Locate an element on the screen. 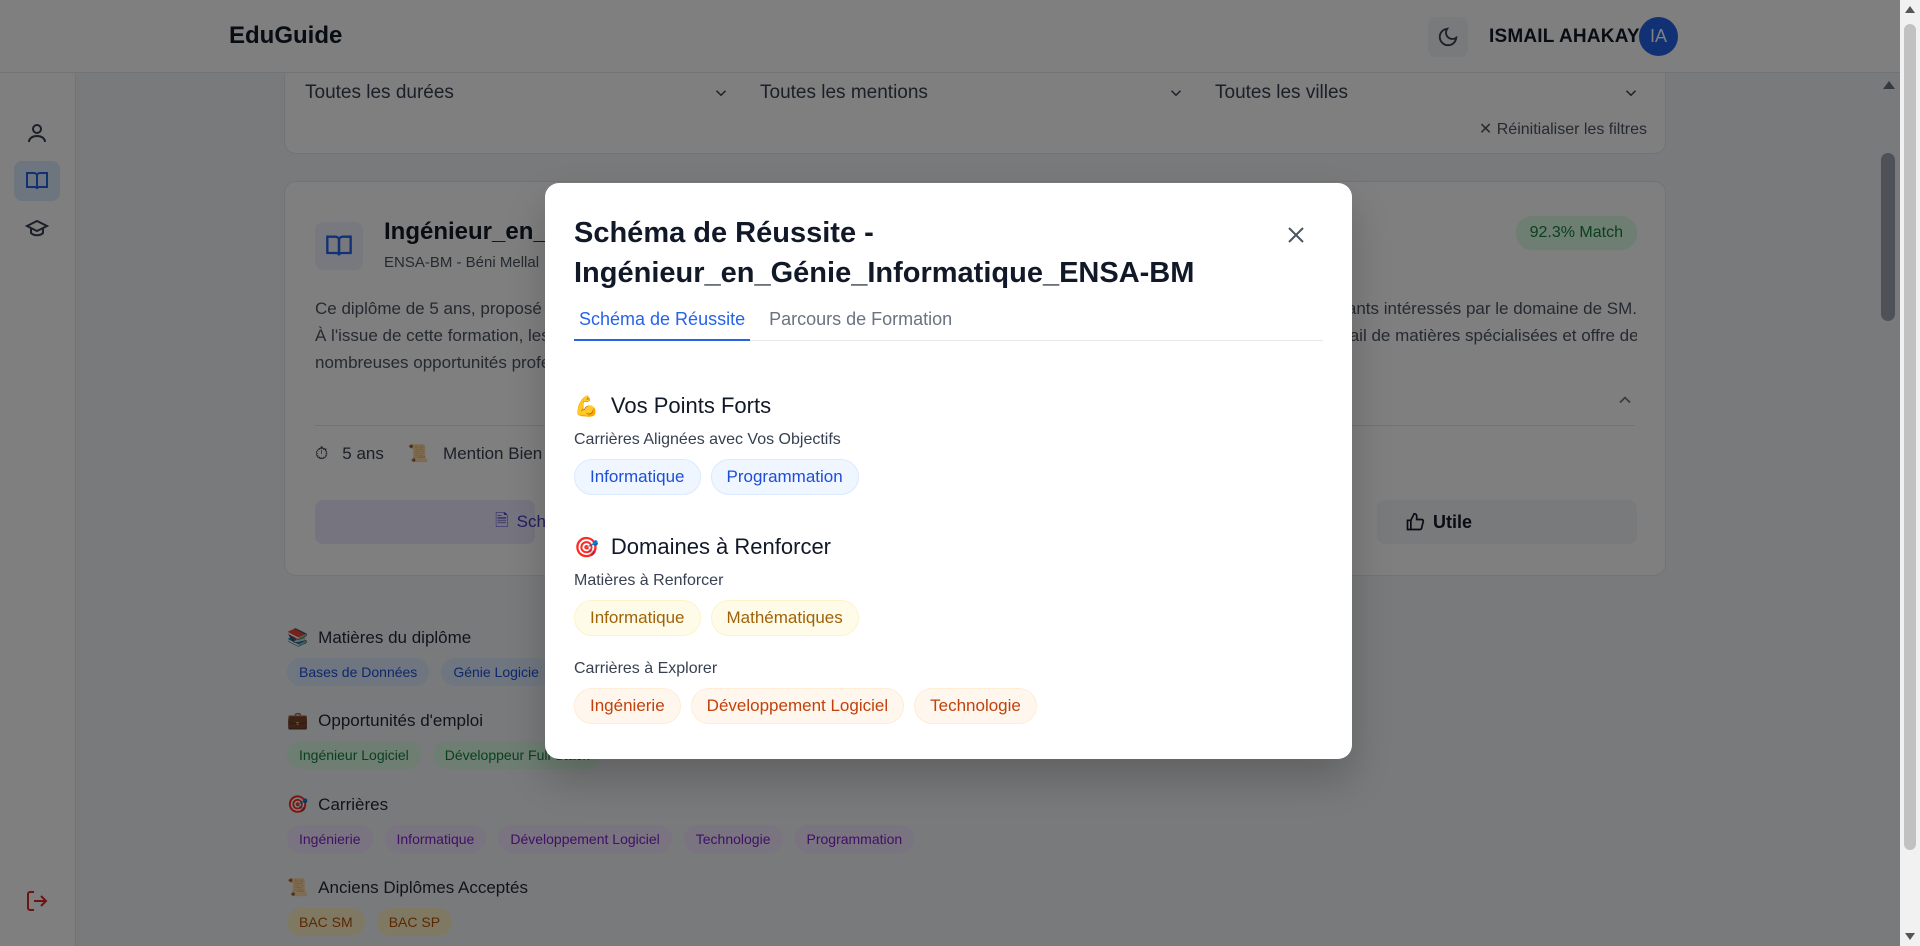 This screenshot has width=1920, height=946. strength-chip: Programmation is located at coordinates (784, 477).